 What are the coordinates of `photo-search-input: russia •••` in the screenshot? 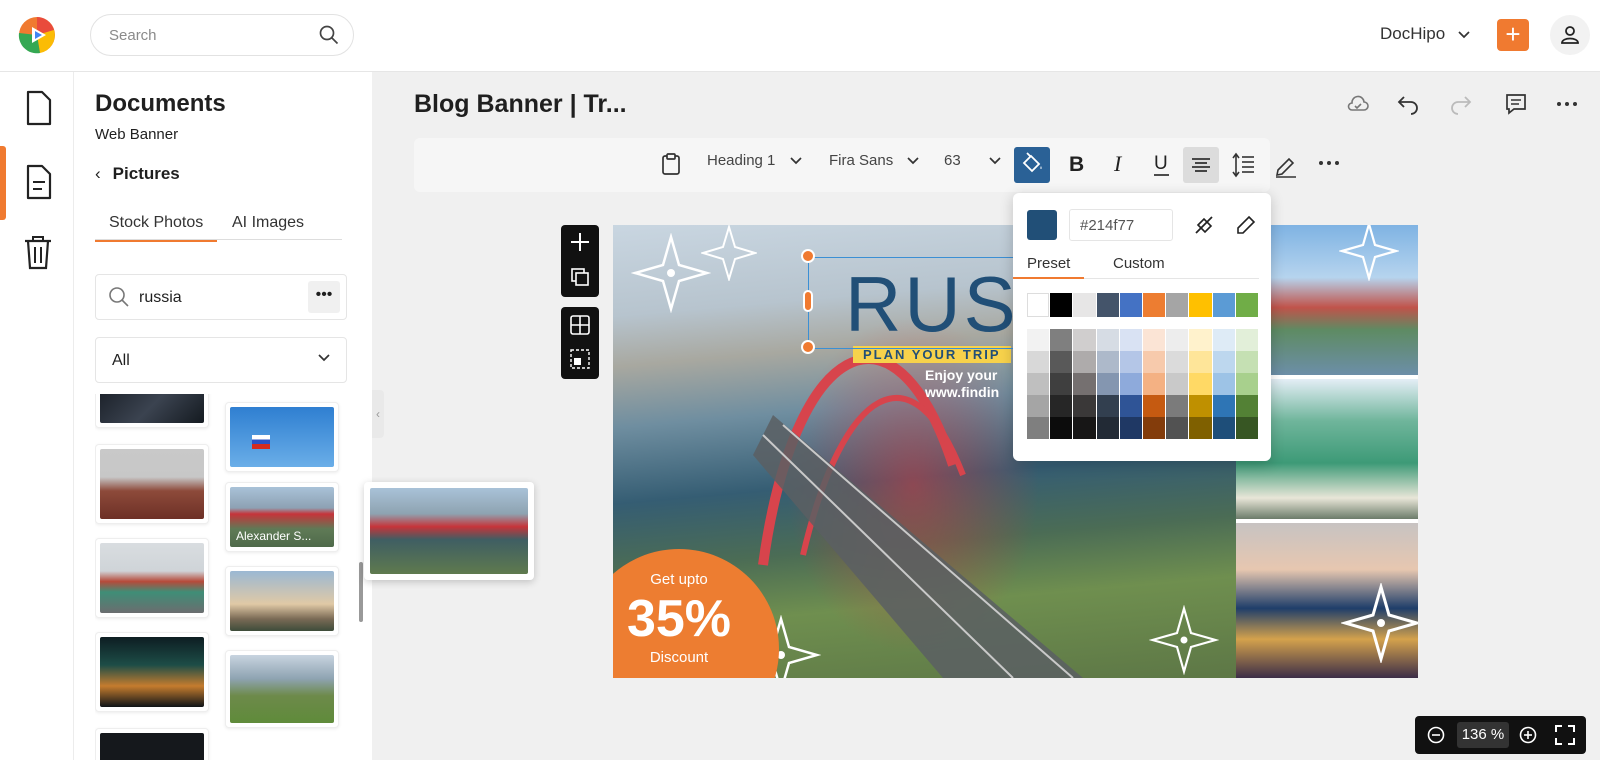 It's located at (221, 297).